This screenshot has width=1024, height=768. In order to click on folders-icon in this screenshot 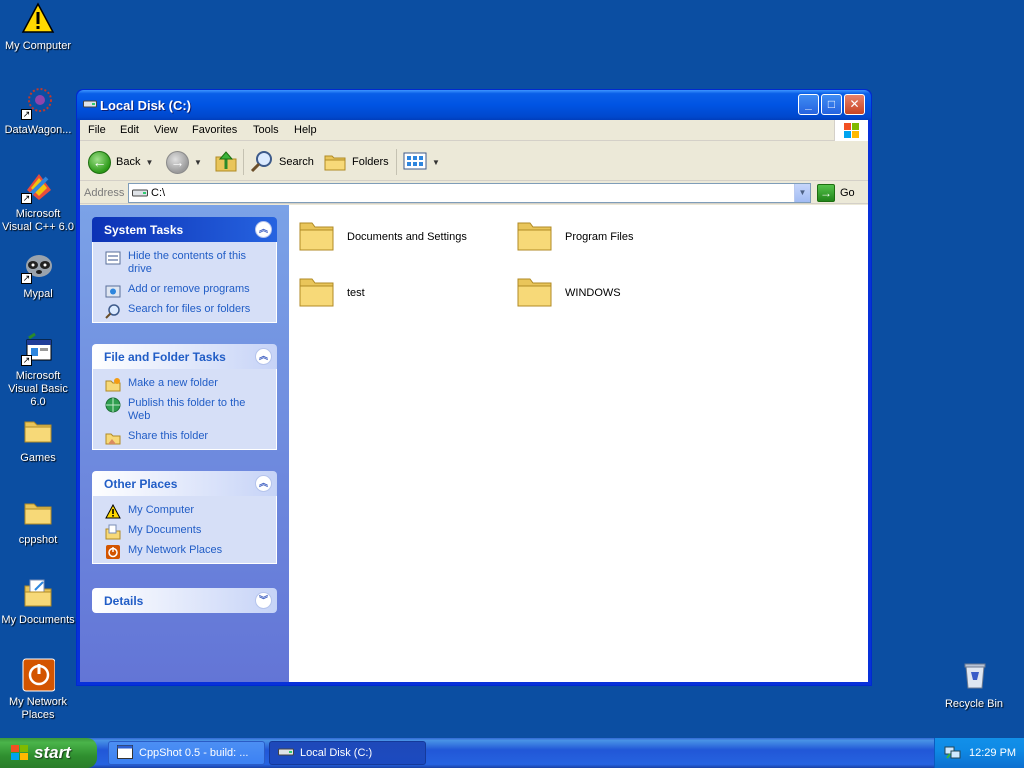, I will do `click(335, 162)`.